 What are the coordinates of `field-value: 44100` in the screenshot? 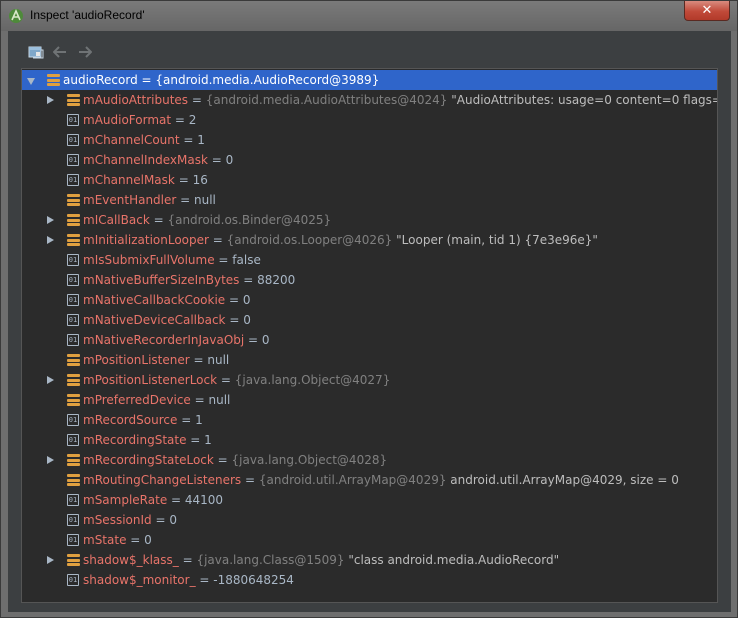 It's located at (204, 500).